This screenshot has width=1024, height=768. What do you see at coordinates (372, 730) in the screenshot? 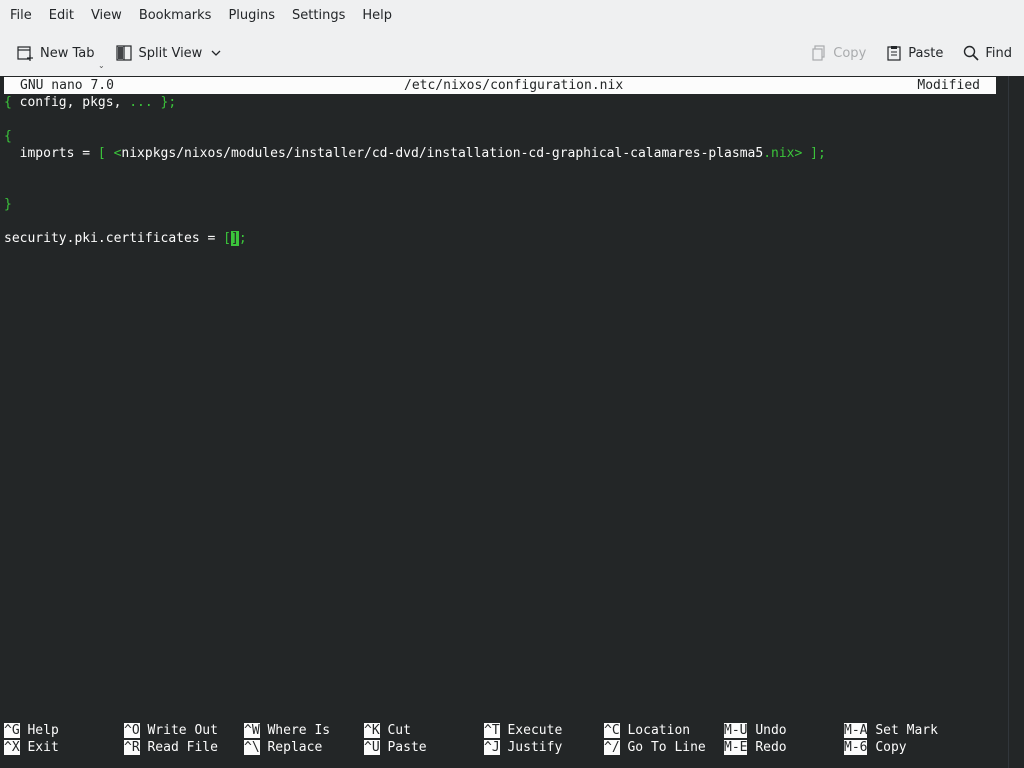
I see `shortcut-key: ^K` at bounding box center [372, 730].